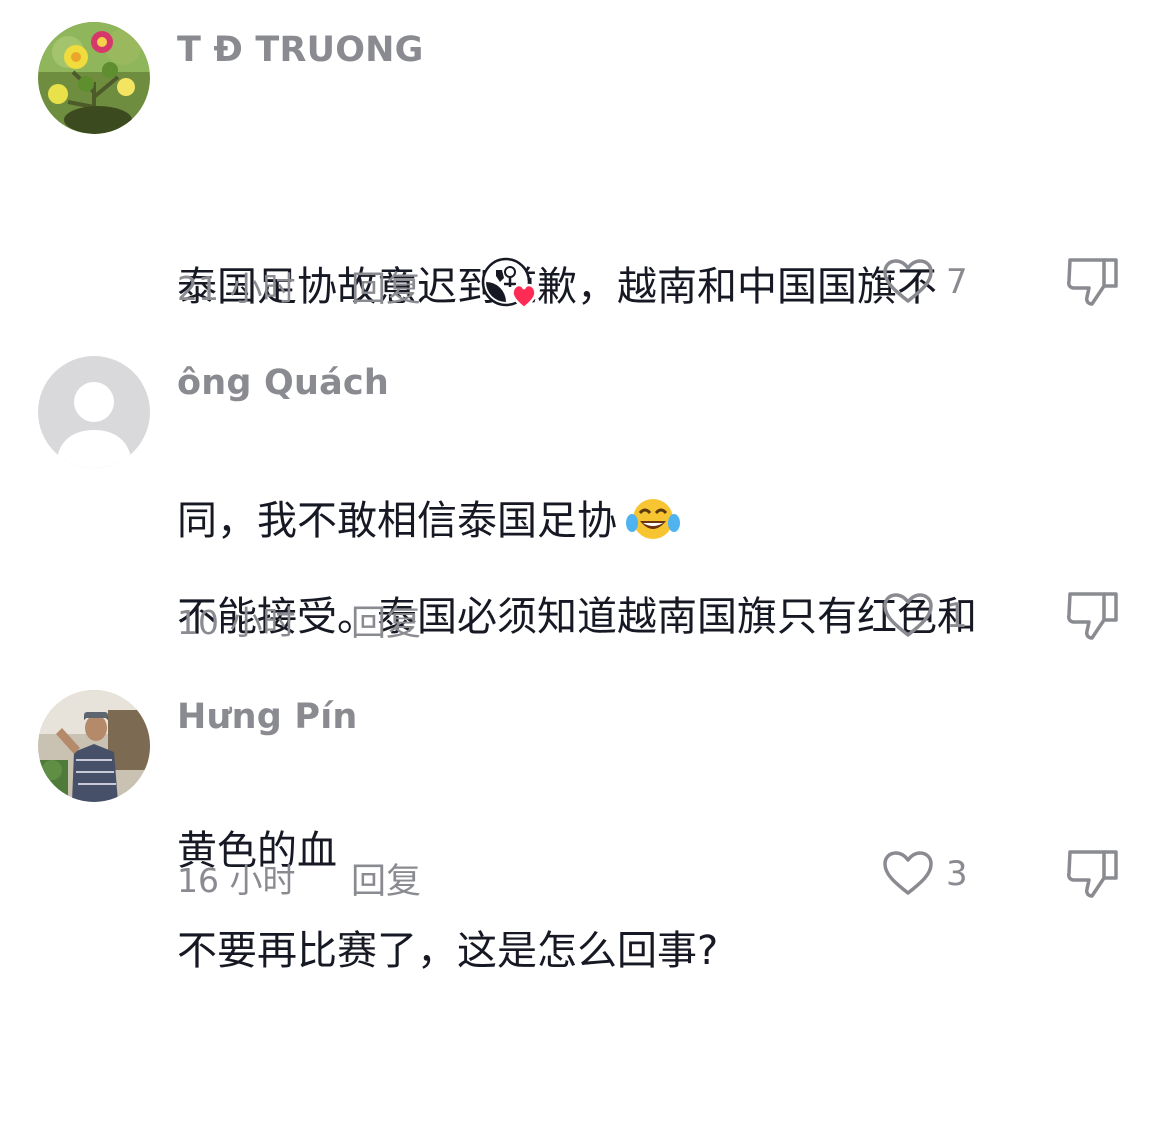  Describe the element at coordinates (300, 50) in the screenshot. I see `comment-username: T Đ TRUONG` at that location.